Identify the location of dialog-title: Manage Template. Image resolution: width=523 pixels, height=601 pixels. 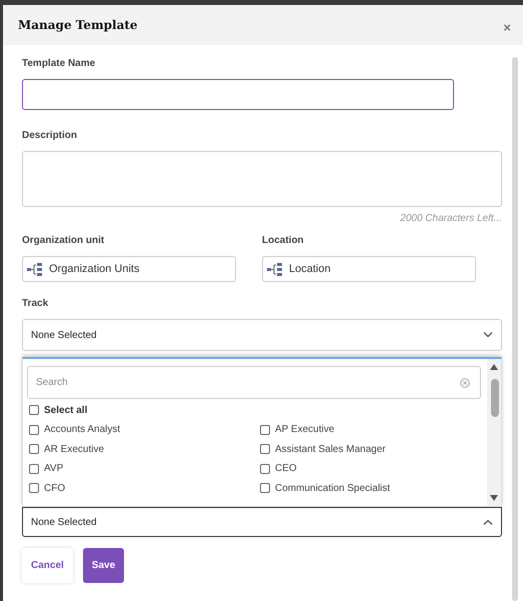
(78, 25).